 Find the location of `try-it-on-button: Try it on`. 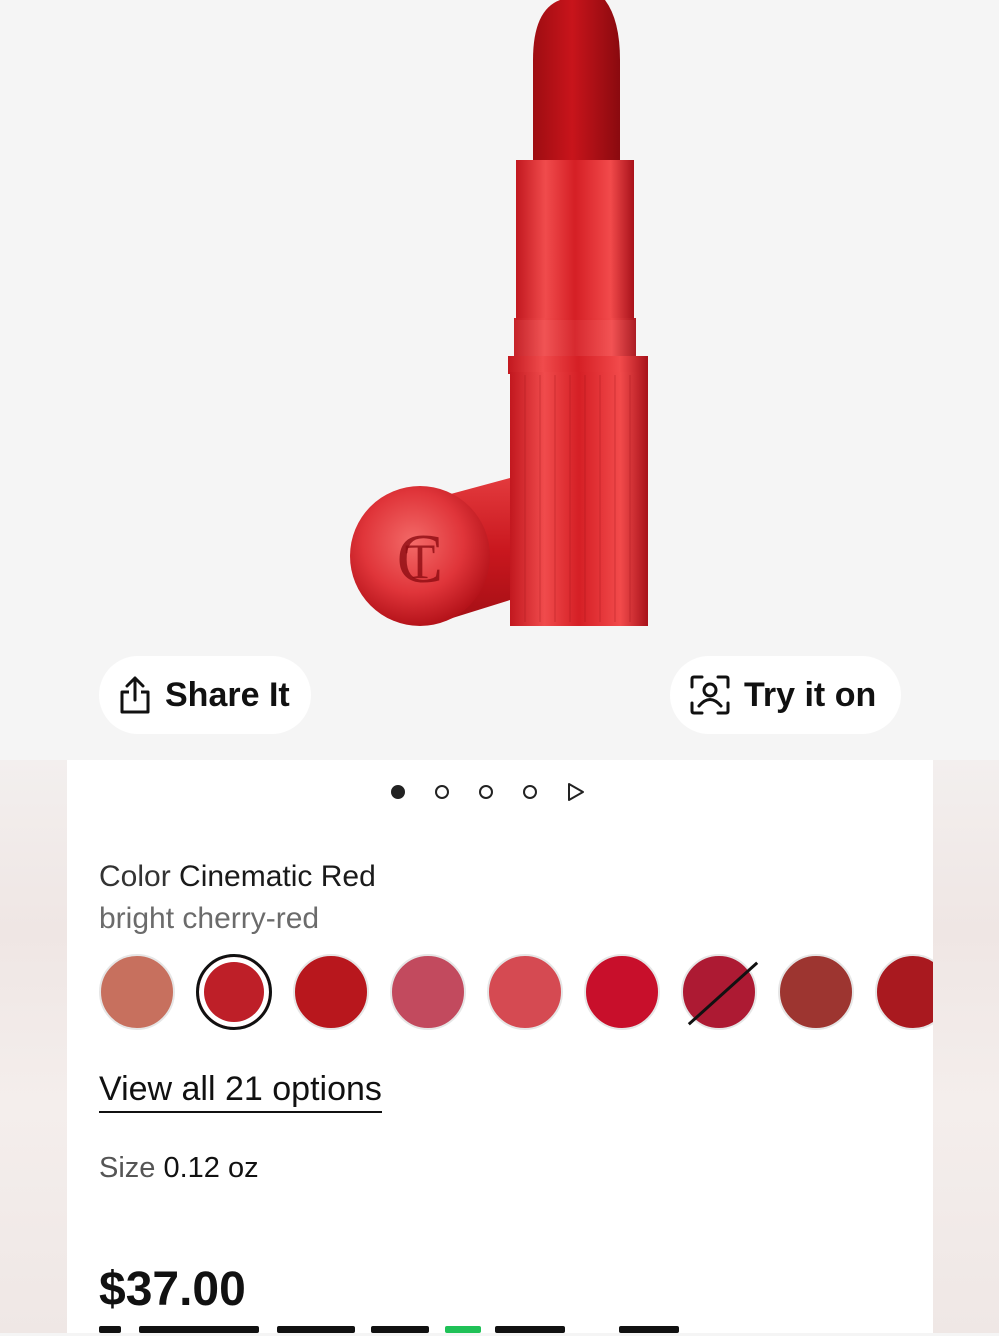

try-it-on-button: Try it on is located at coordinates (785, 695).